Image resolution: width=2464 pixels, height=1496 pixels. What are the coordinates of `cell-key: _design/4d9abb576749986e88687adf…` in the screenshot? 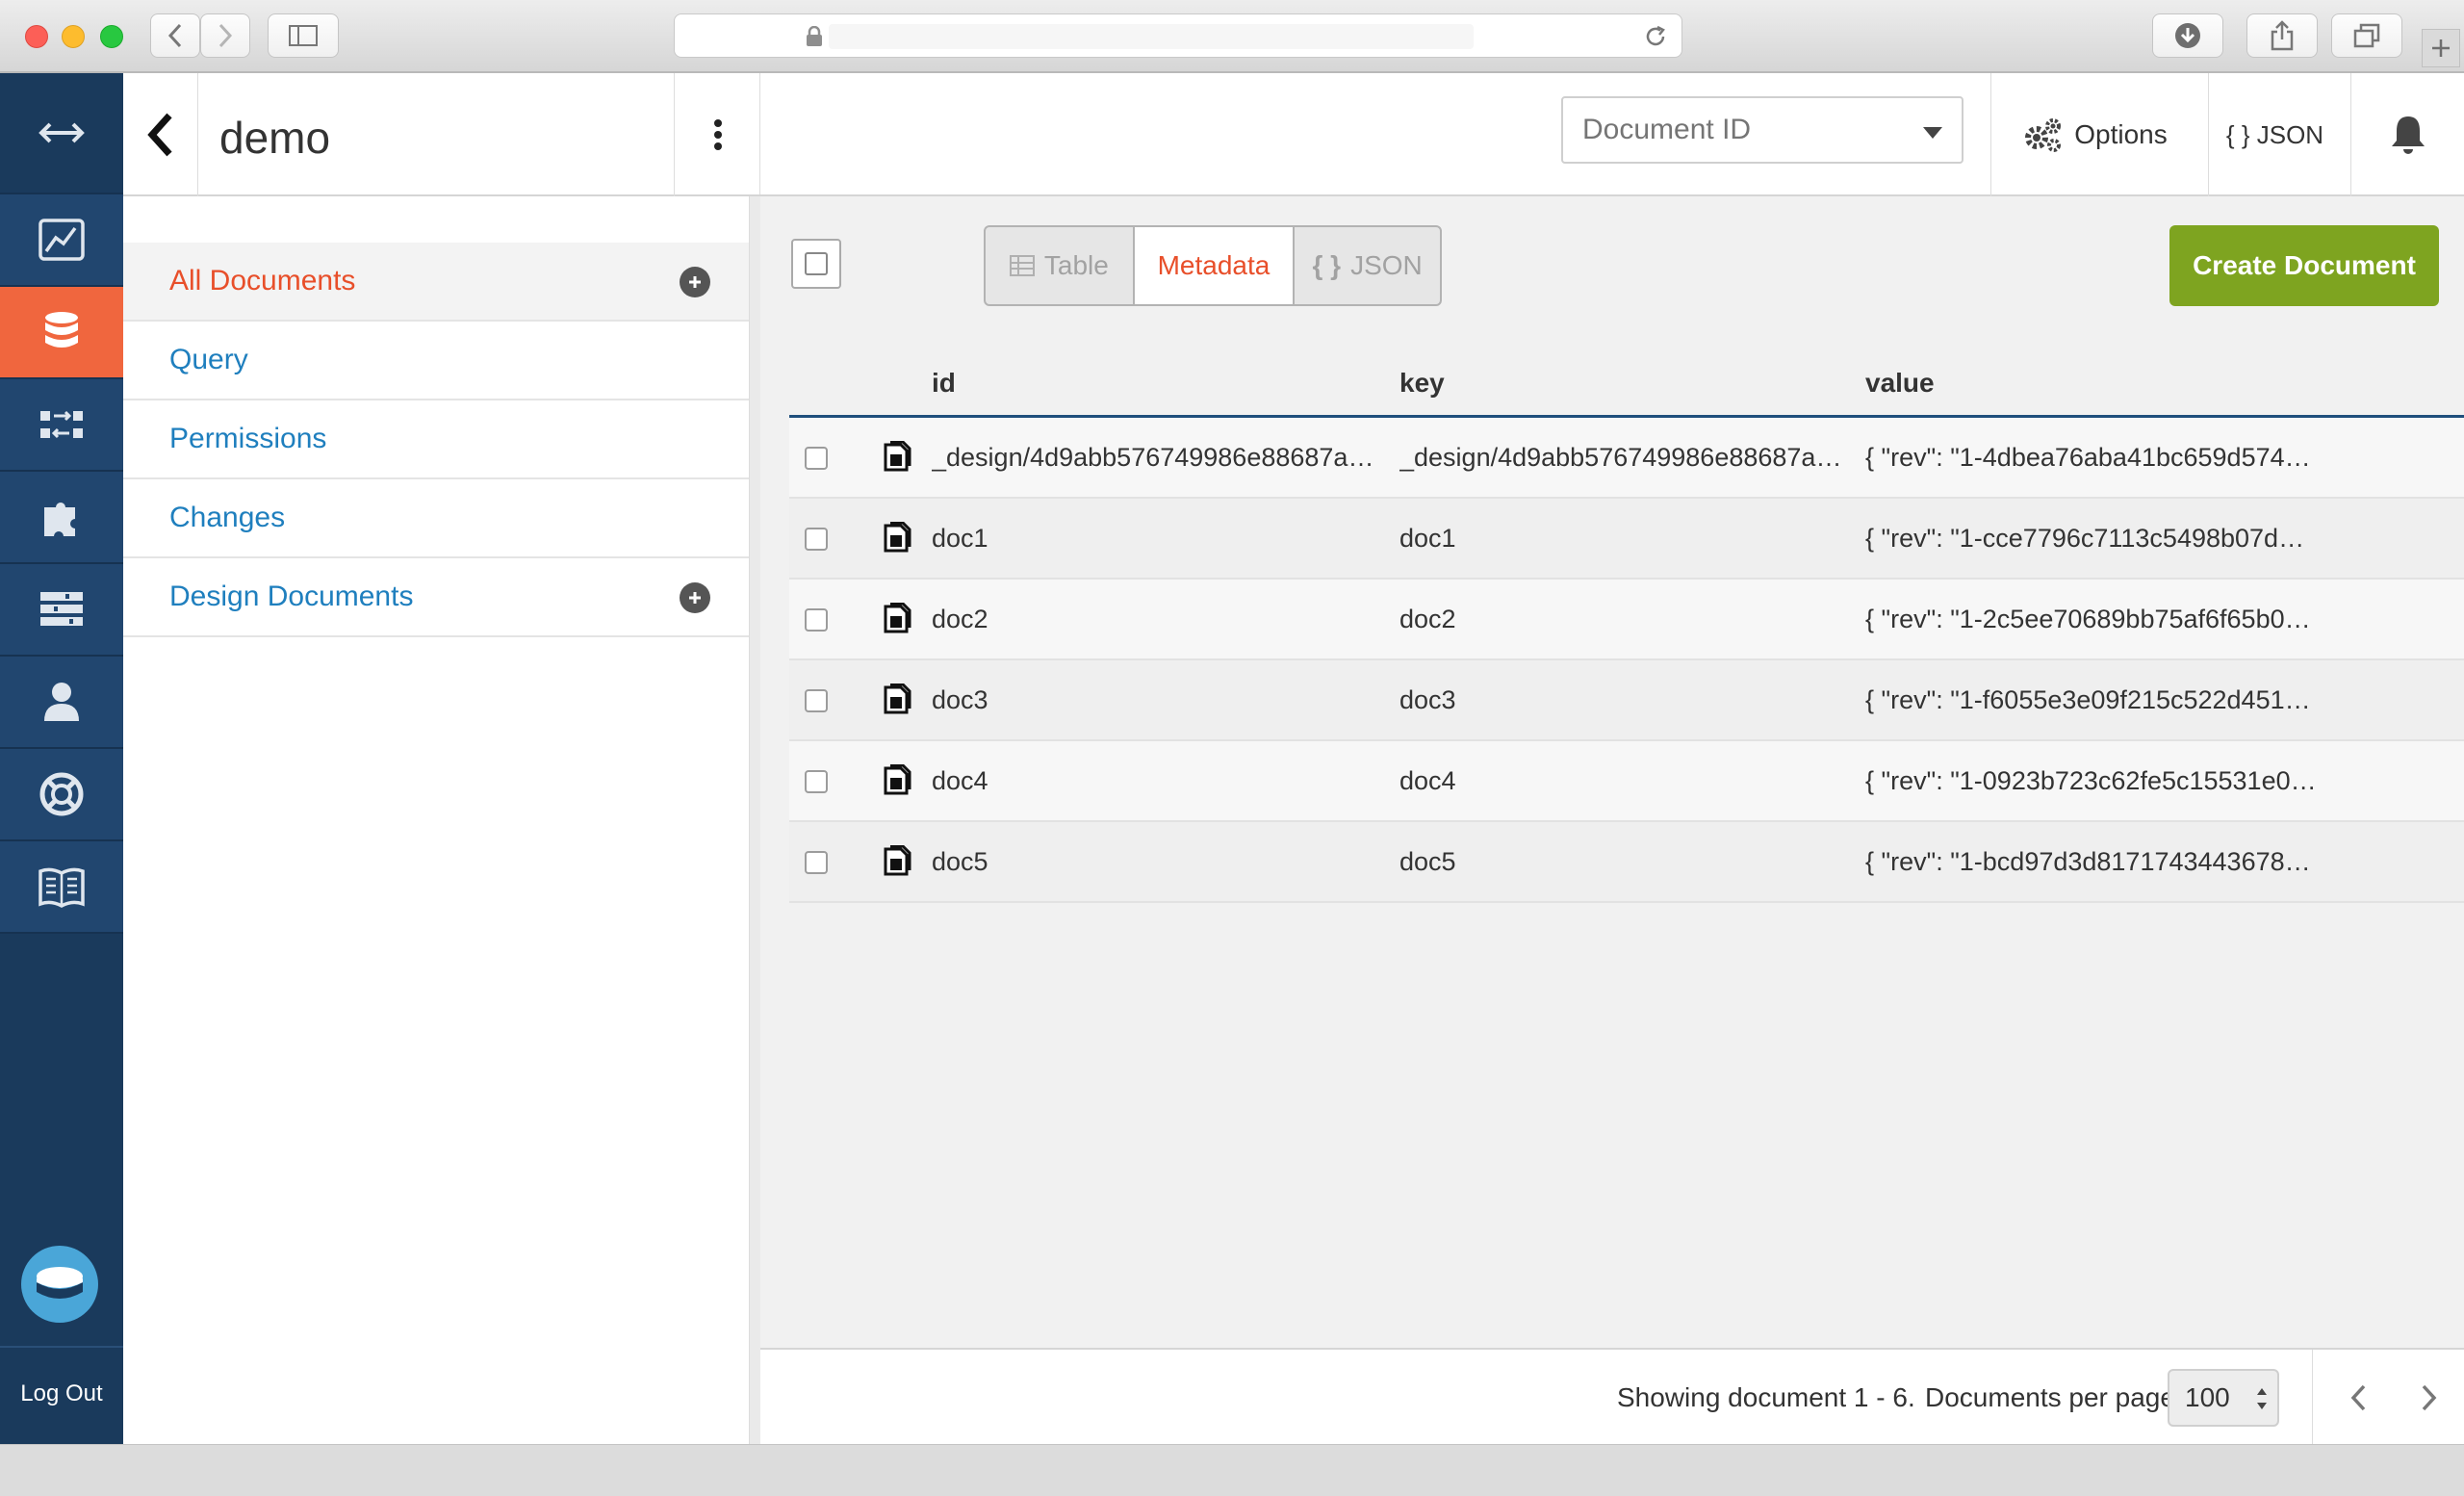 It's located at (1625, 457).